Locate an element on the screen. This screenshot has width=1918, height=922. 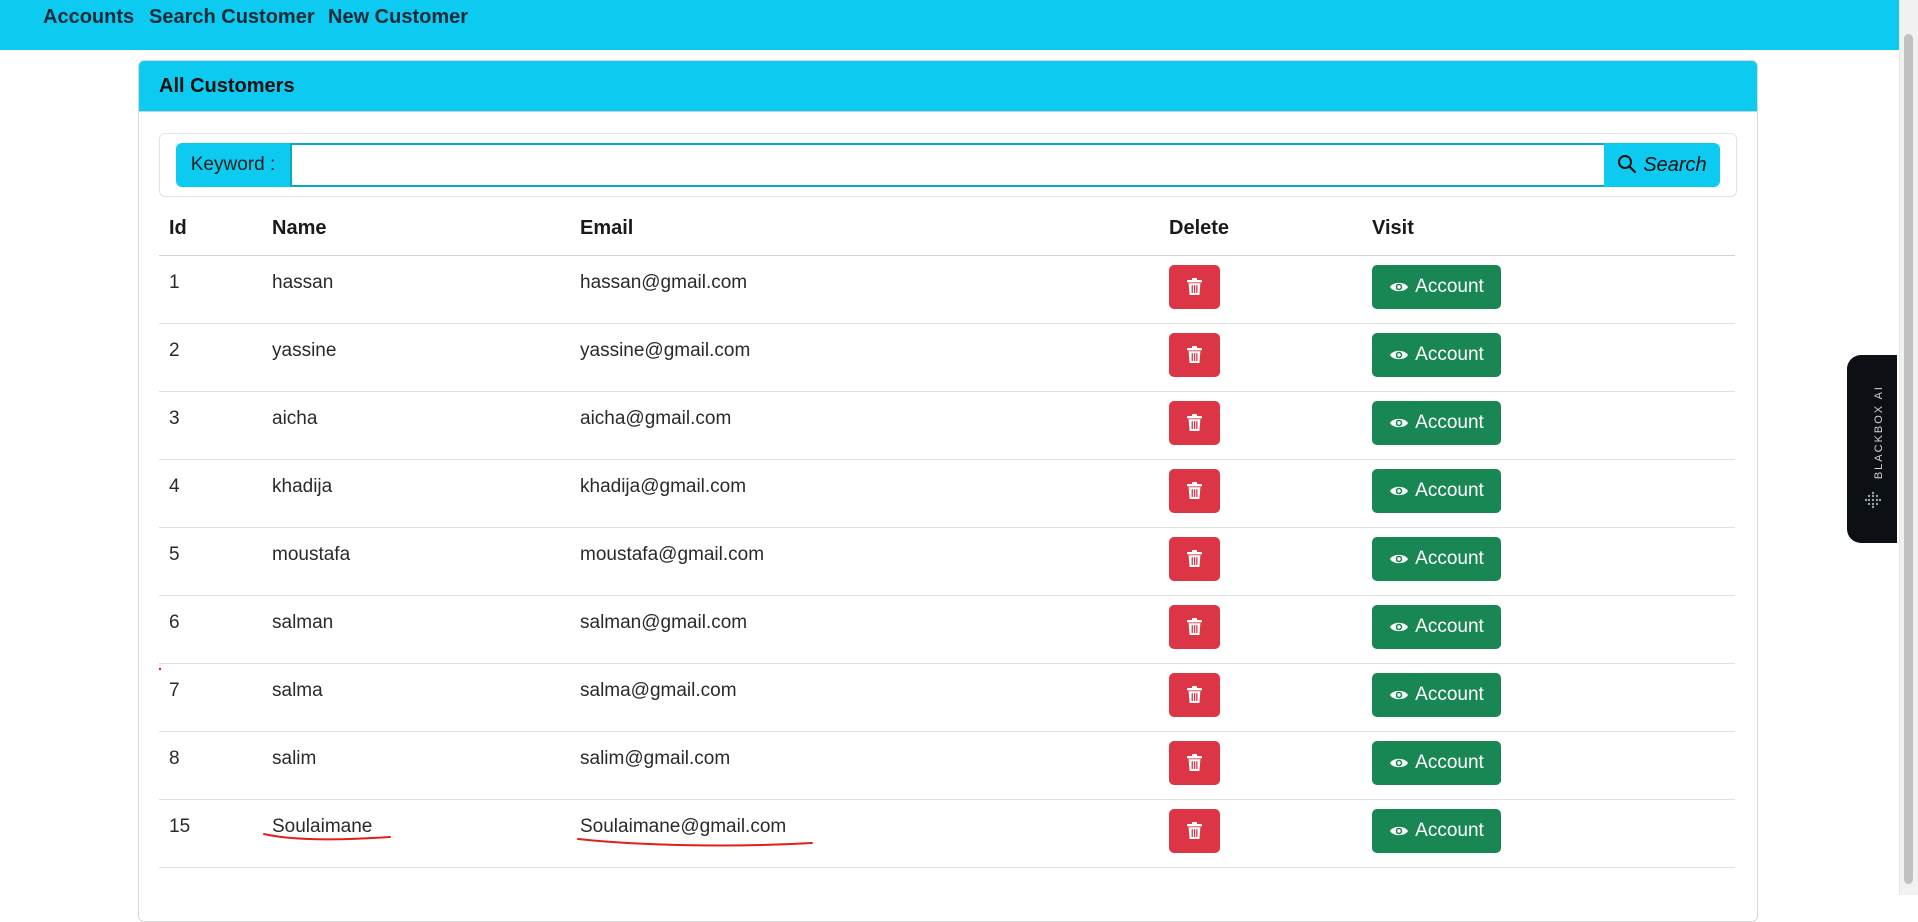
table-row: 7 salma salma@gmail.com Account is located at coordinates (947, 698).